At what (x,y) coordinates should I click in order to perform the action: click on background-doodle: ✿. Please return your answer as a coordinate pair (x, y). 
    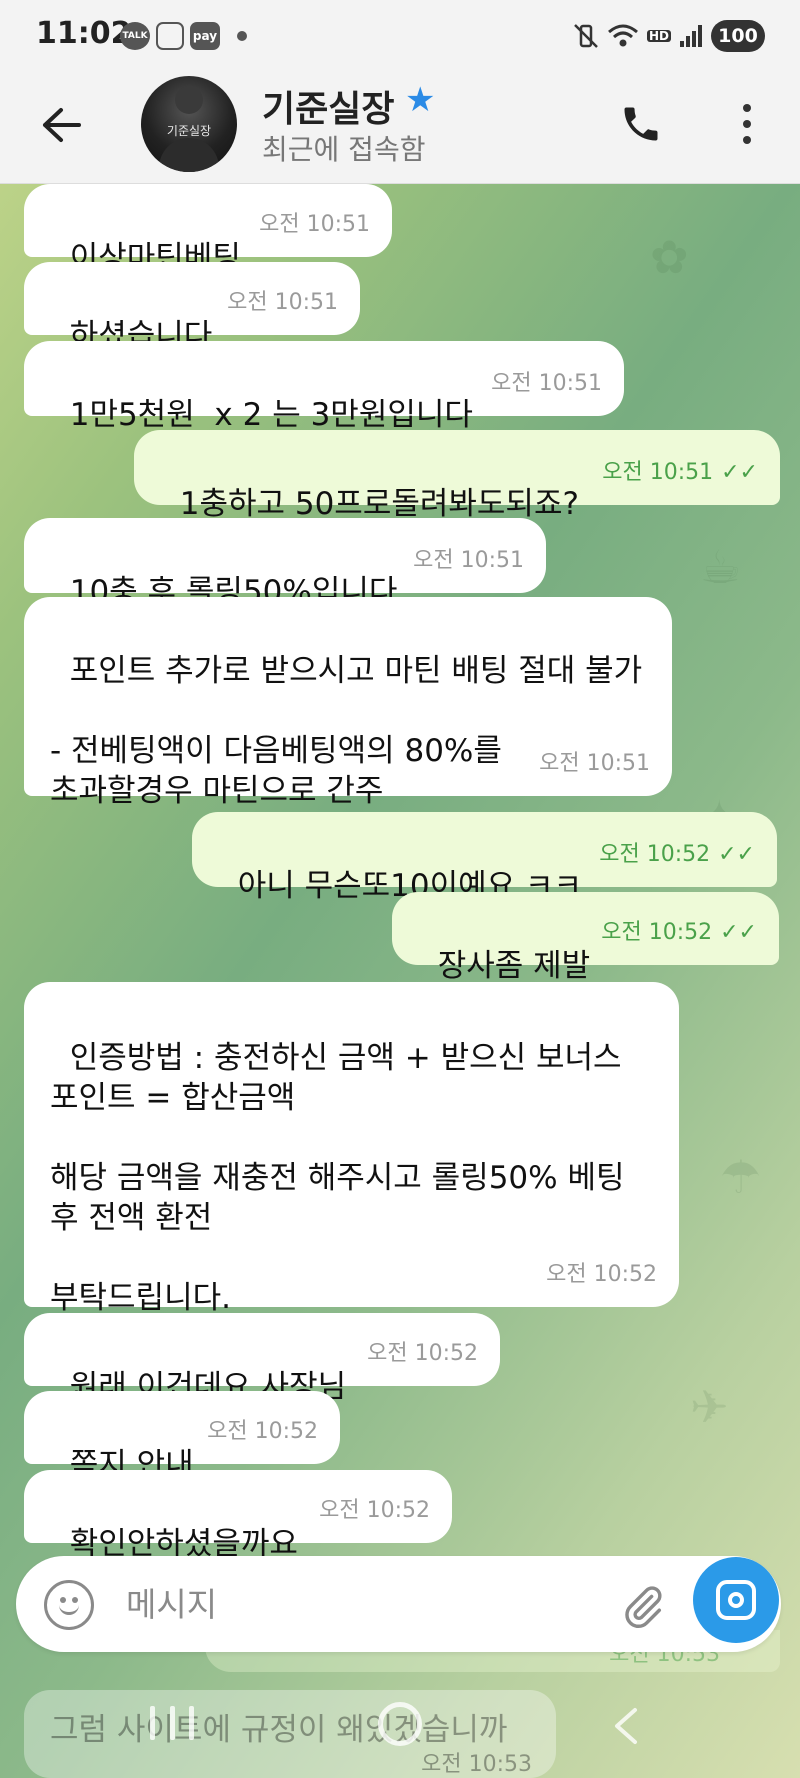
    Looking at the image, I should click on (669, 257).